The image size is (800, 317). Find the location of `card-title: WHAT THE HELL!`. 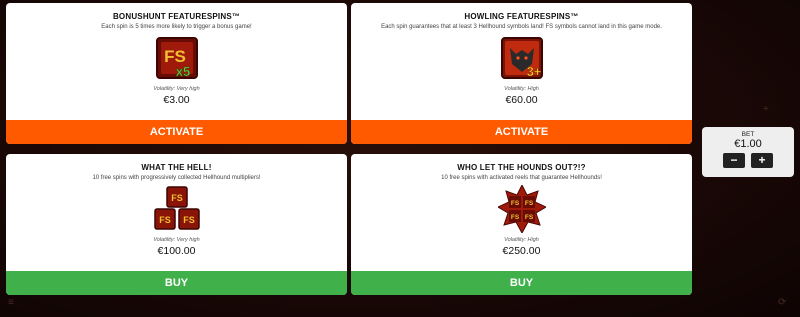

card-title: WHAT THE HELL! is located at coordinates (176, 167).